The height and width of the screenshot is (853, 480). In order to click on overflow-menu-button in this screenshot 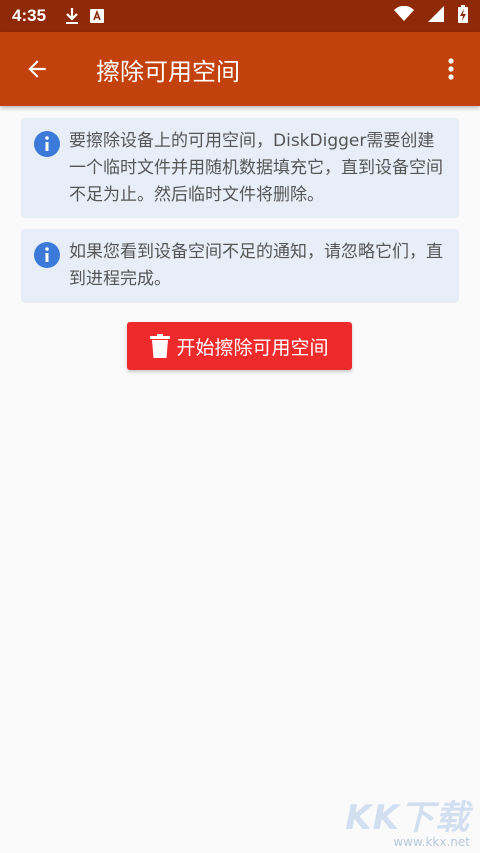, I will do `click(451, 69)`.